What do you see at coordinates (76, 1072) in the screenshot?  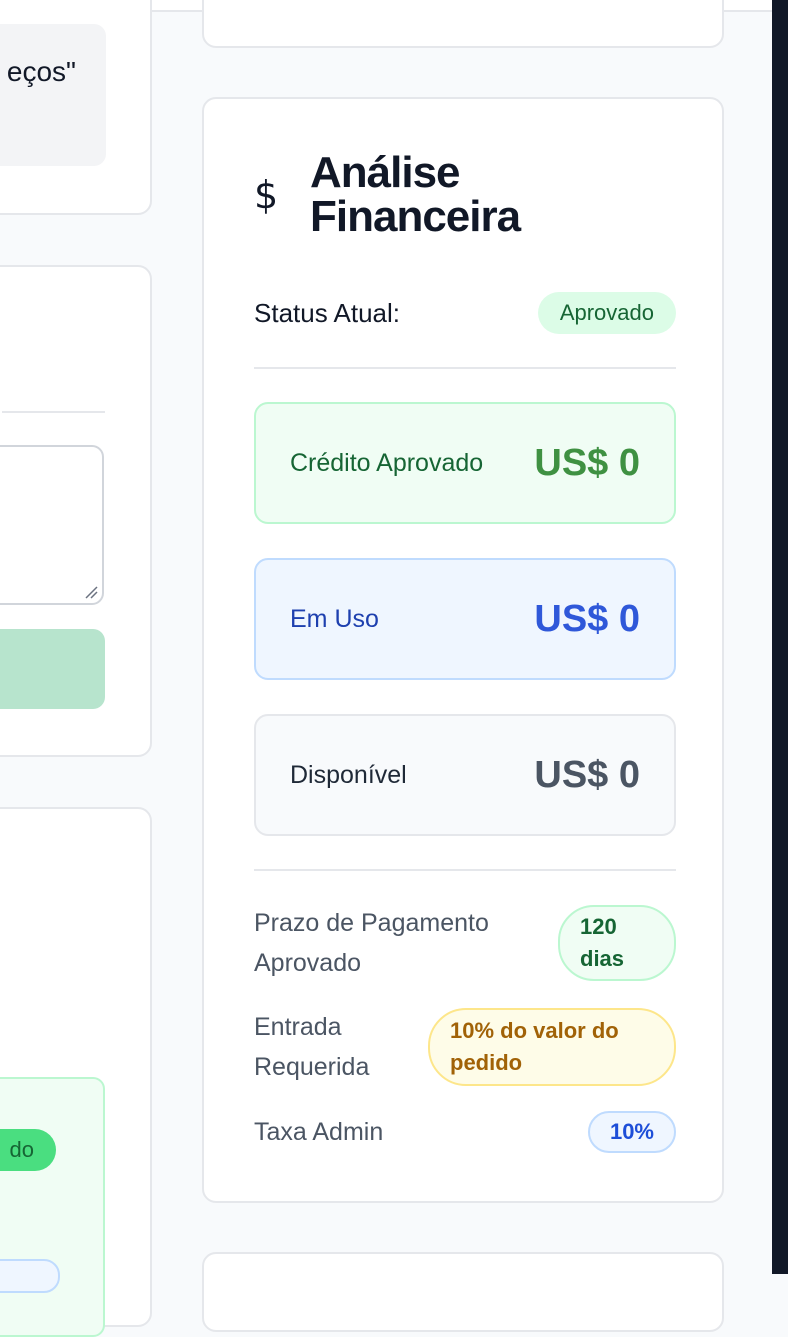 I see `left-card-bottom: do` at bounding box center [76, 1072].